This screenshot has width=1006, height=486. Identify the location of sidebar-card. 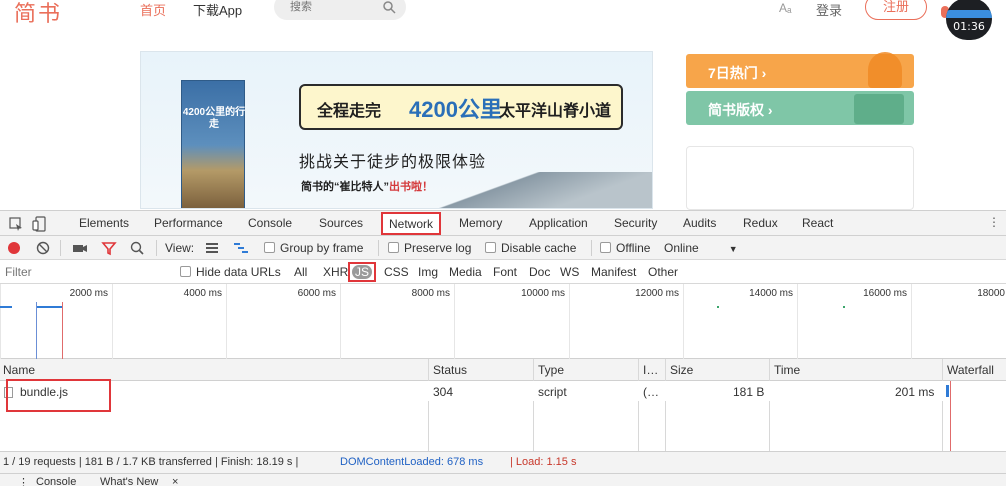
(800, 178).